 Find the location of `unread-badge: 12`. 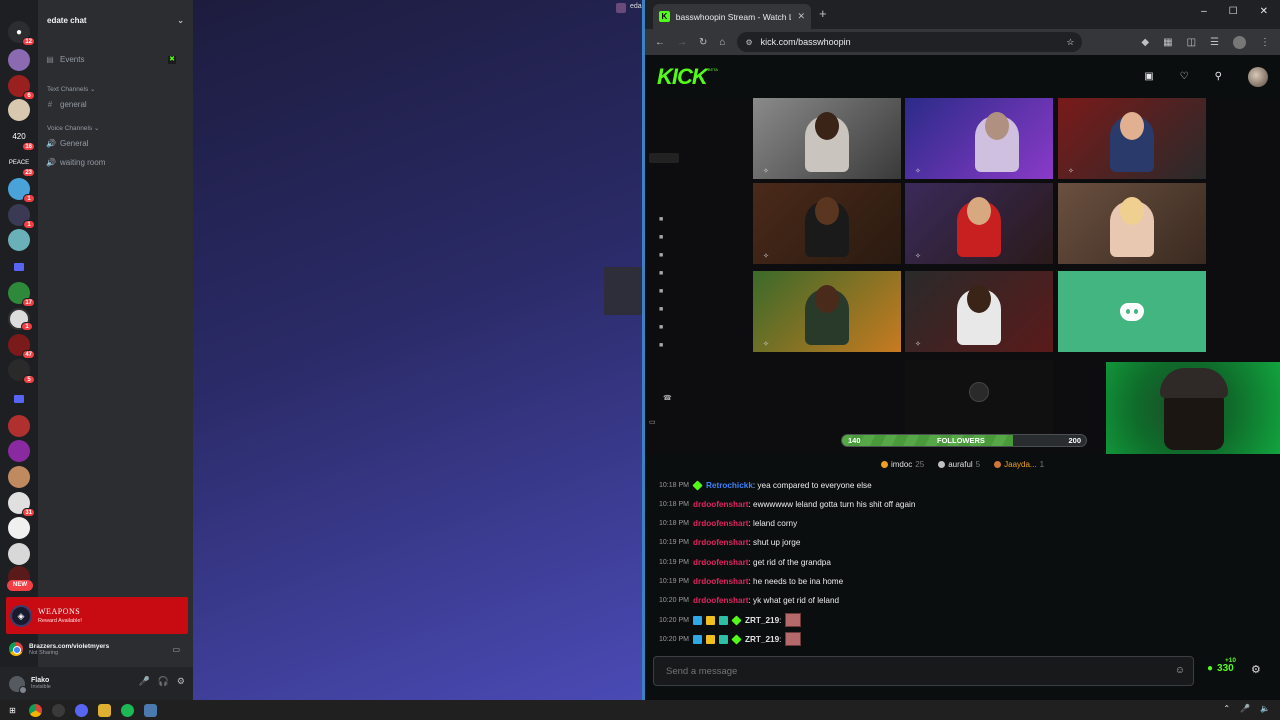

unread-badge: 12 is located at coordinates (28, 41).